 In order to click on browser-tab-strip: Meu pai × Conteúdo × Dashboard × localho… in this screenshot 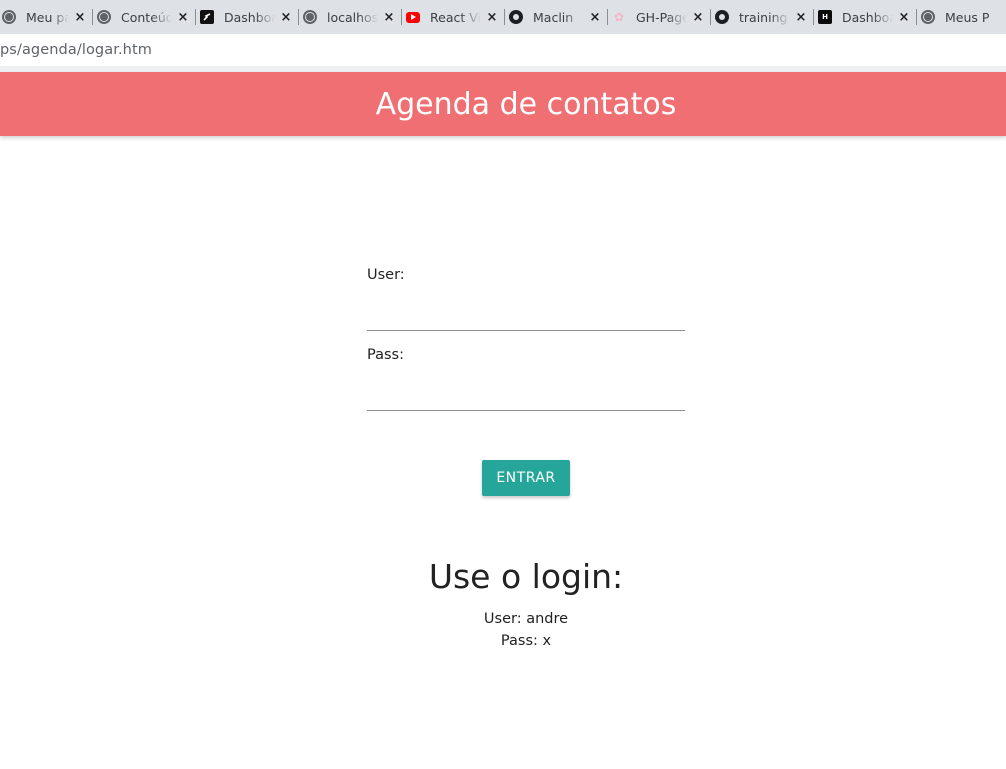, I will do `click(503, 17)`.